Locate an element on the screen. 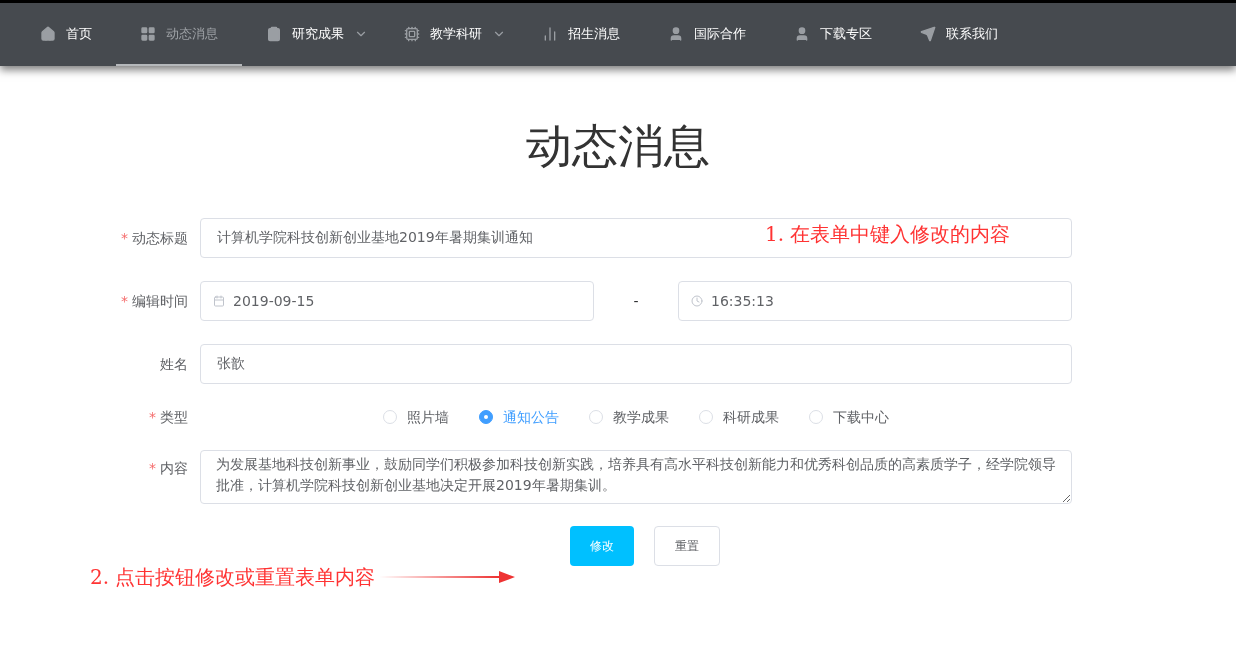 Image resolution: width=1236 pixels, height=651 pixels. nav-item: 招生消息 is located at coordinates (581, 34).